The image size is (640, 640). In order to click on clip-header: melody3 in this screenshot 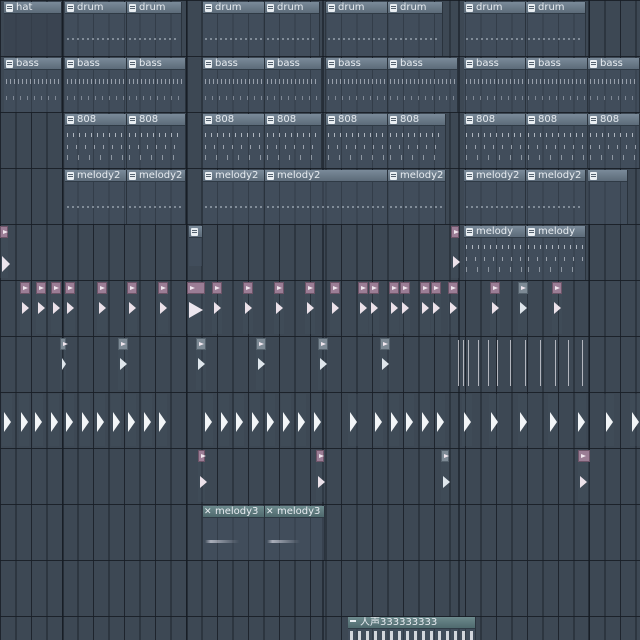, I will do `click(233, 512)`.